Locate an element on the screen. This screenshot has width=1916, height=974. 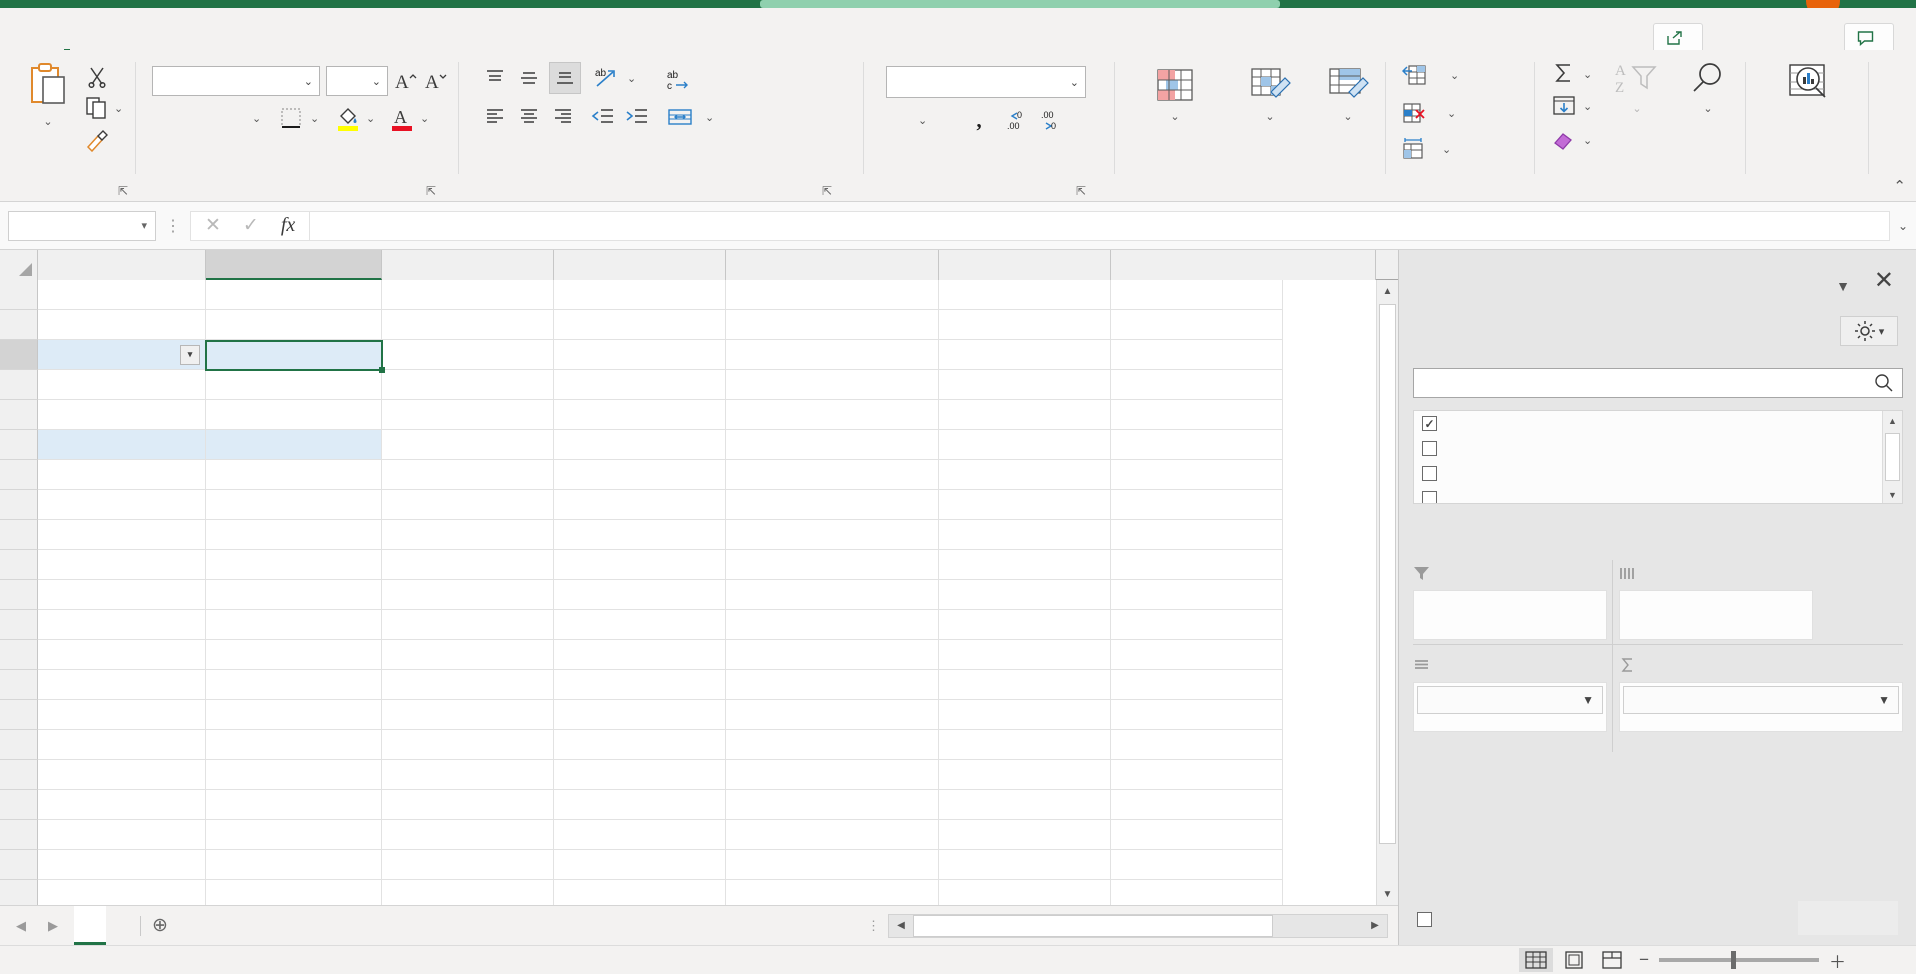
format-chevron-down-icon: ⌄ is located at coordinates (1446, 149).